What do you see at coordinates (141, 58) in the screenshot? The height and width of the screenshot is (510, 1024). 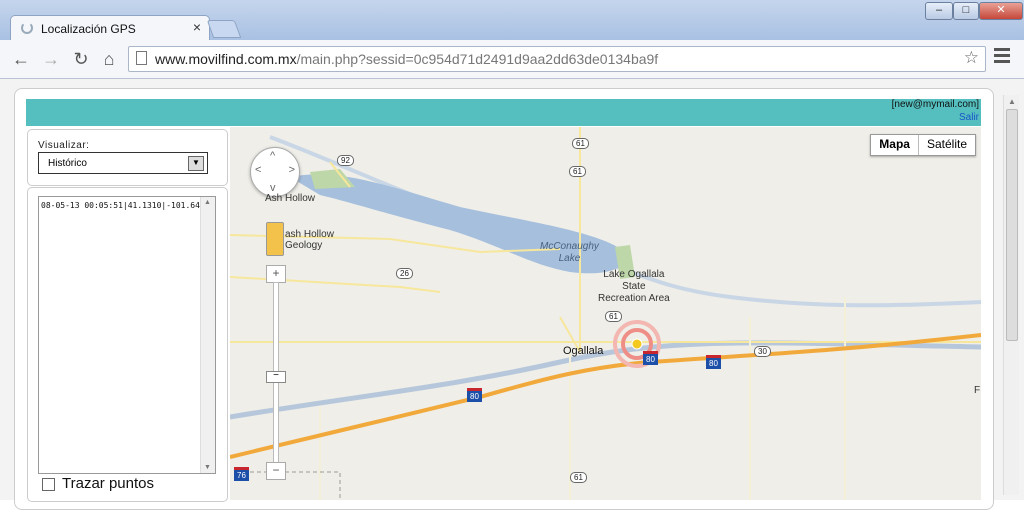 I see `page-icon` at bounding box center [141, 58].